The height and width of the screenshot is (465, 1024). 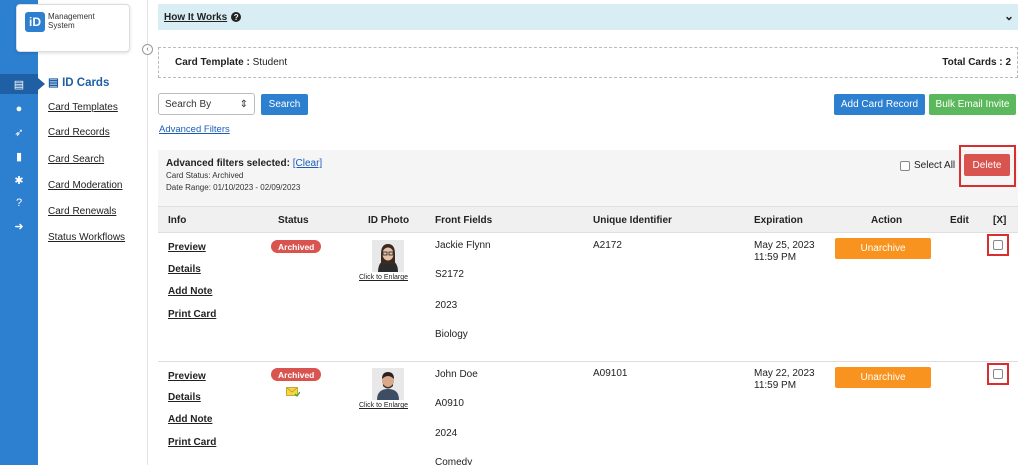 I want to click on rocket-icon: ➶, so click(x=19, y=132).